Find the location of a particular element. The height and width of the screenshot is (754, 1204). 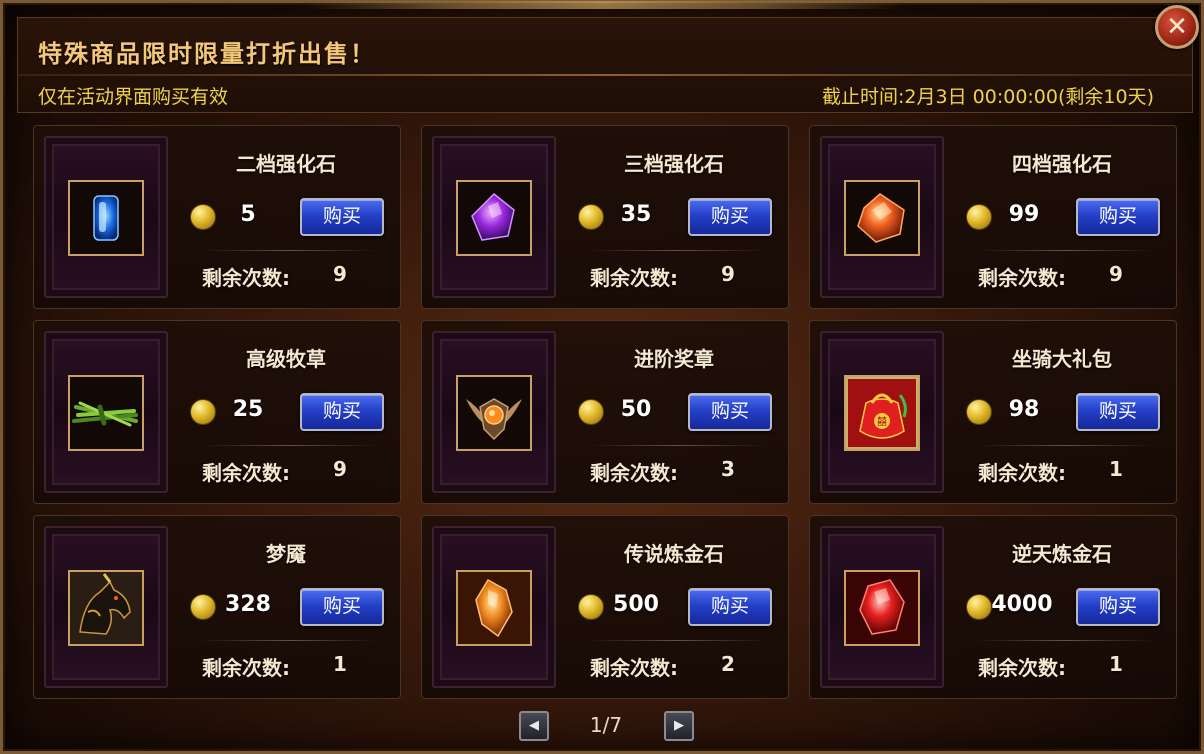

item-price: 5 is located at coordinates (248, 214).